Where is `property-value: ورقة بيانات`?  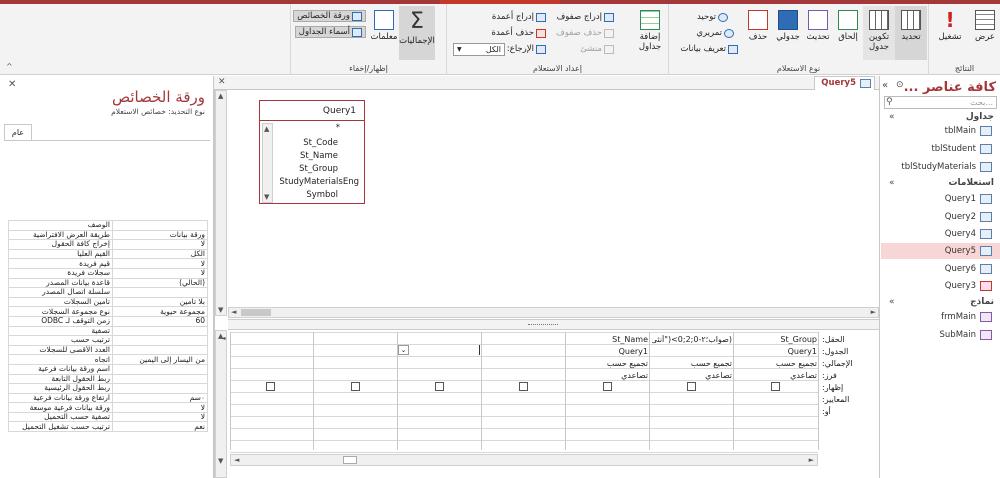
property-value: ورقة بيانات is located at coordinates (160, 235).